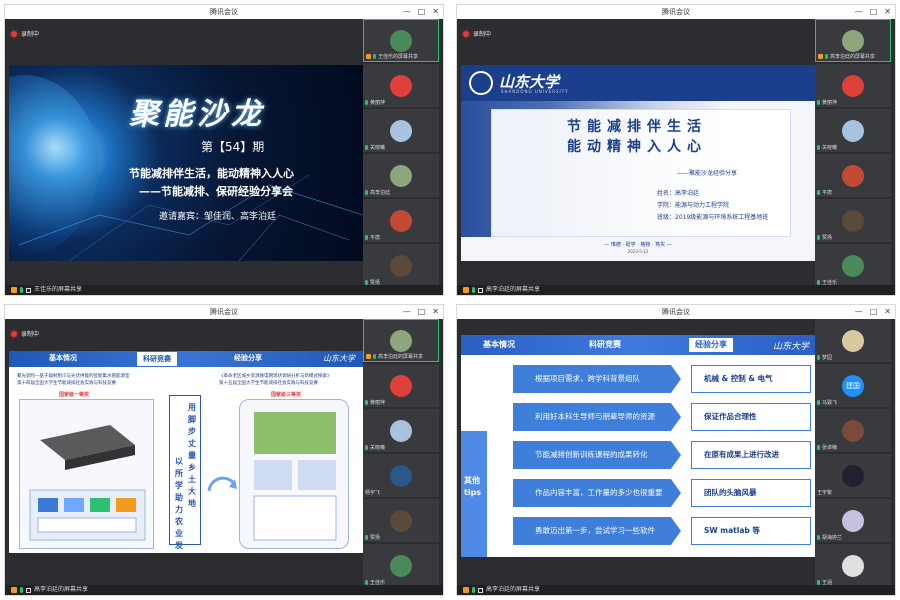 This screenshot has width=900, height=600. I want to click on issue-number: 第【54】期, so click(233, 147).